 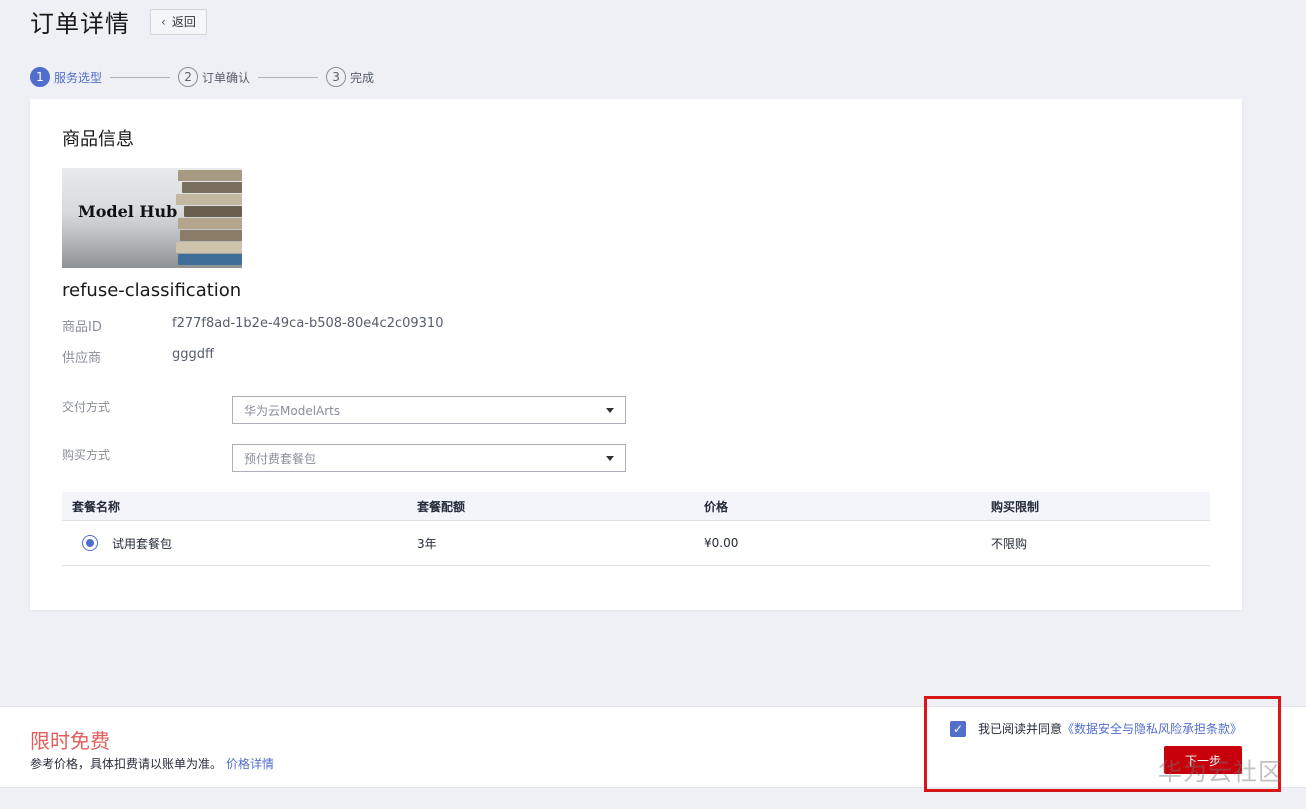 What do you see at coordinates (1102, 744) in the screenshot?
I see `highlight-box` at bounding box center [1102, 744].